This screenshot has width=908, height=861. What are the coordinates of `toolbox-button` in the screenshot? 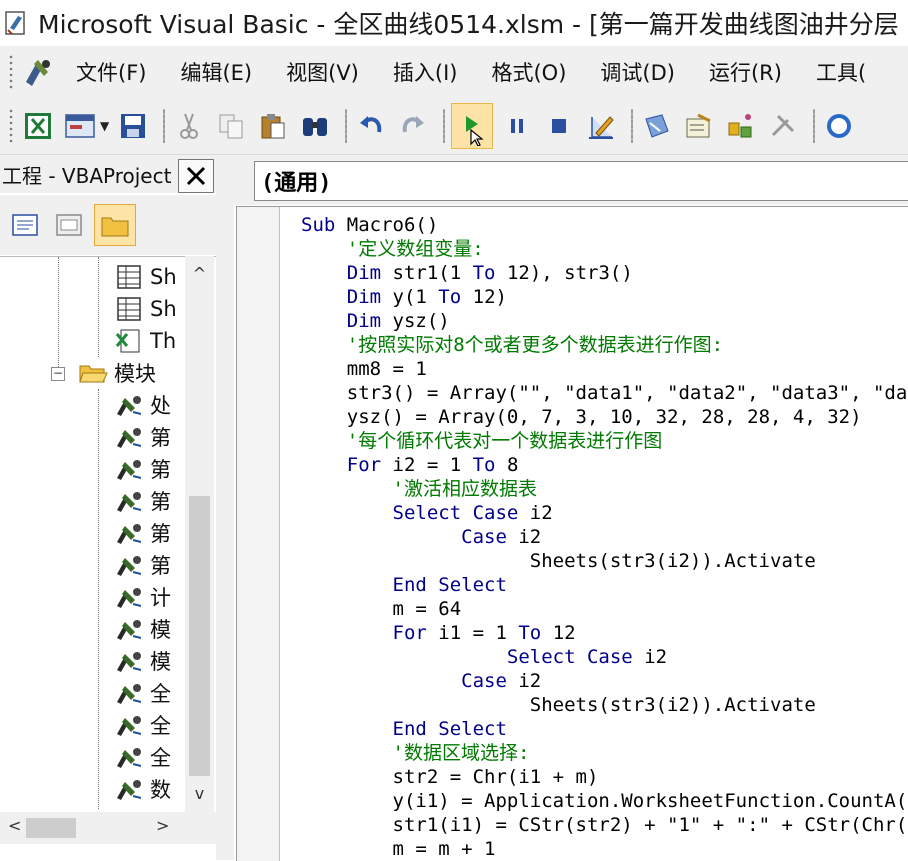 It's located at (783, 126).